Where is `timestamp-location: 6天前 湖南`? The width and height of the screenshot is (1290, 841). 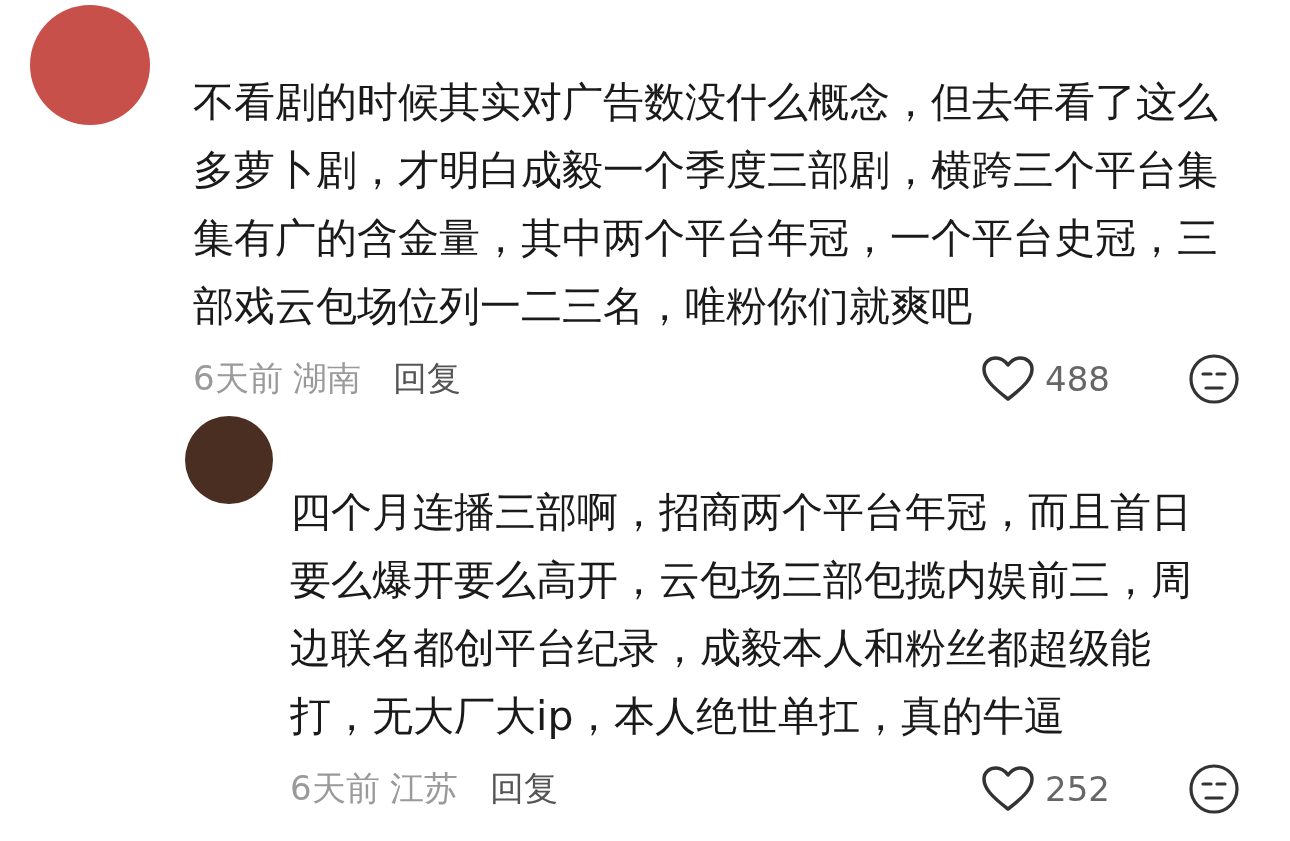 timestamp-location: 6天前 湖南 is located at coordinates (277, 378).